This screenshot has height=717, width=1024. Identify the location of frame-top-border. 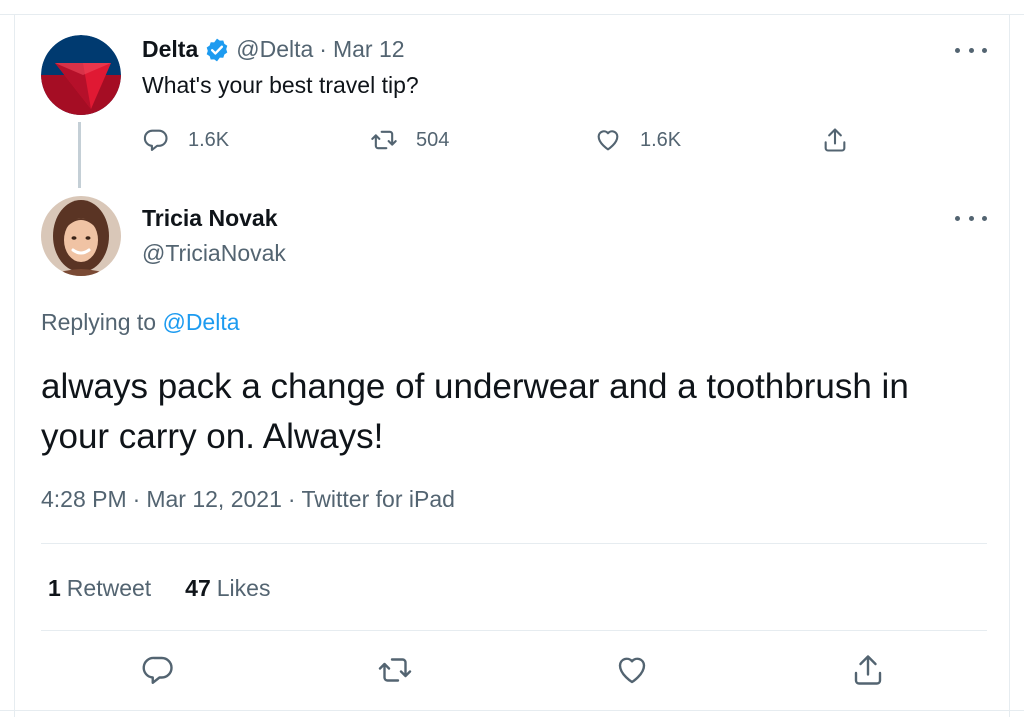
(512, 14).